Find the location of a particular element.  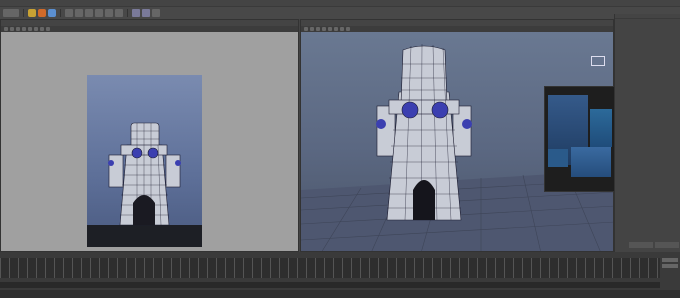

ipr-render-icon is located at coordinates (146, 13).